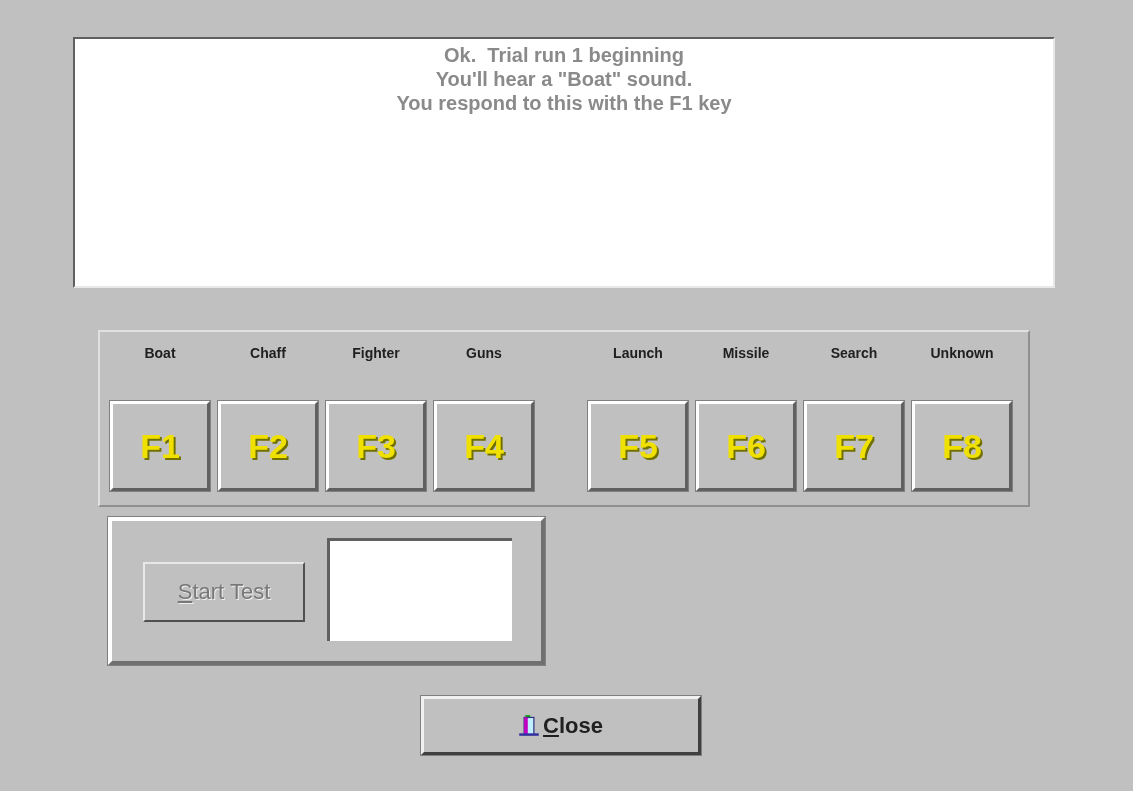 The height and width of the screenshot is (791, 1133). Describe the element at coordinates (484, 354) in the screenshot. I see `key-label: Guns` at that location.